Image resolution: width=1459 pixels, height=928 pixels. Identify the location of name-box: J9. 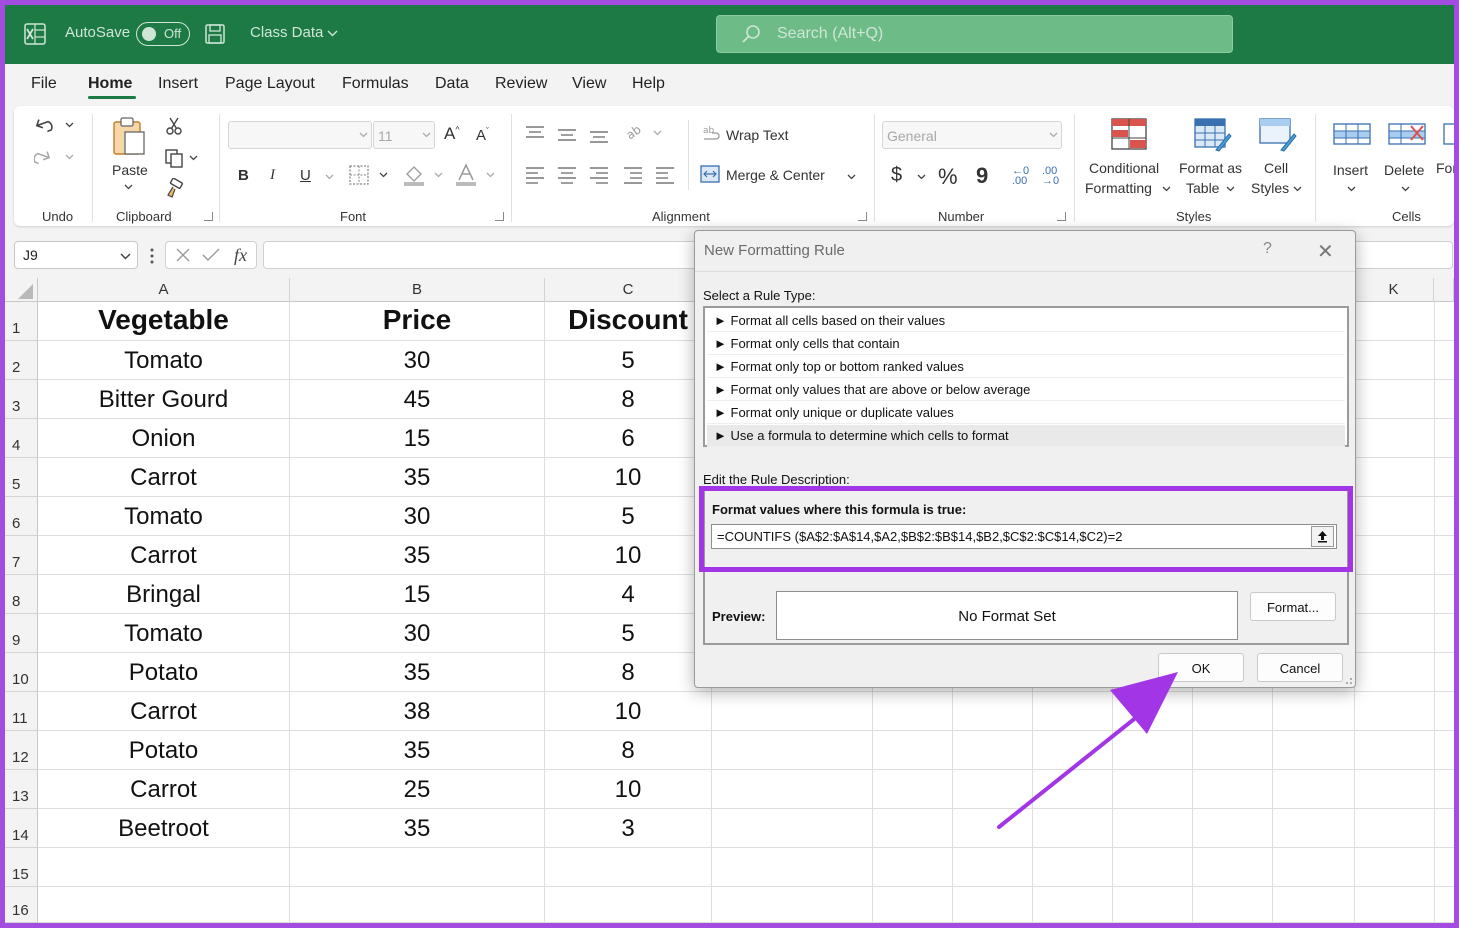
(76, 255).